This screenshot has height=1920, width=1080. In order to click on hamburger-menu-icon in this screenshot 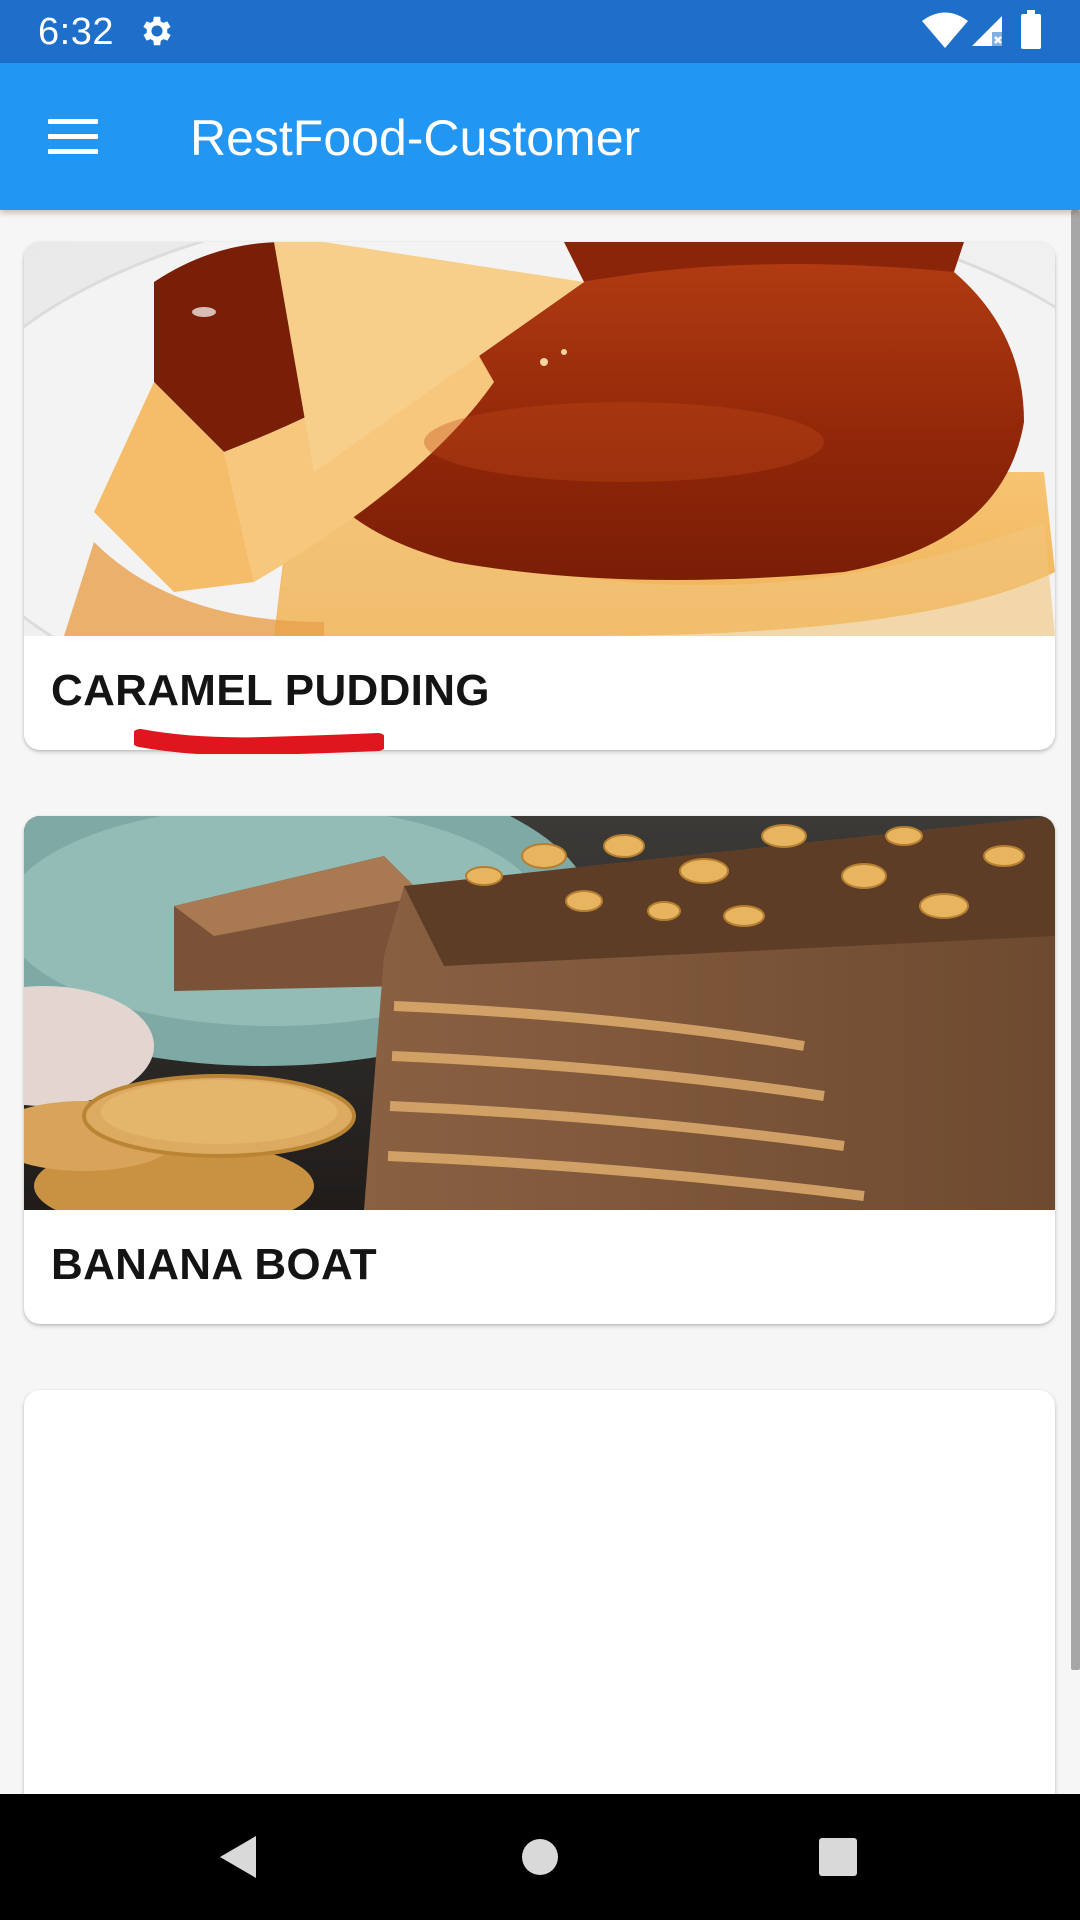, I will do `click(73, 137)`.